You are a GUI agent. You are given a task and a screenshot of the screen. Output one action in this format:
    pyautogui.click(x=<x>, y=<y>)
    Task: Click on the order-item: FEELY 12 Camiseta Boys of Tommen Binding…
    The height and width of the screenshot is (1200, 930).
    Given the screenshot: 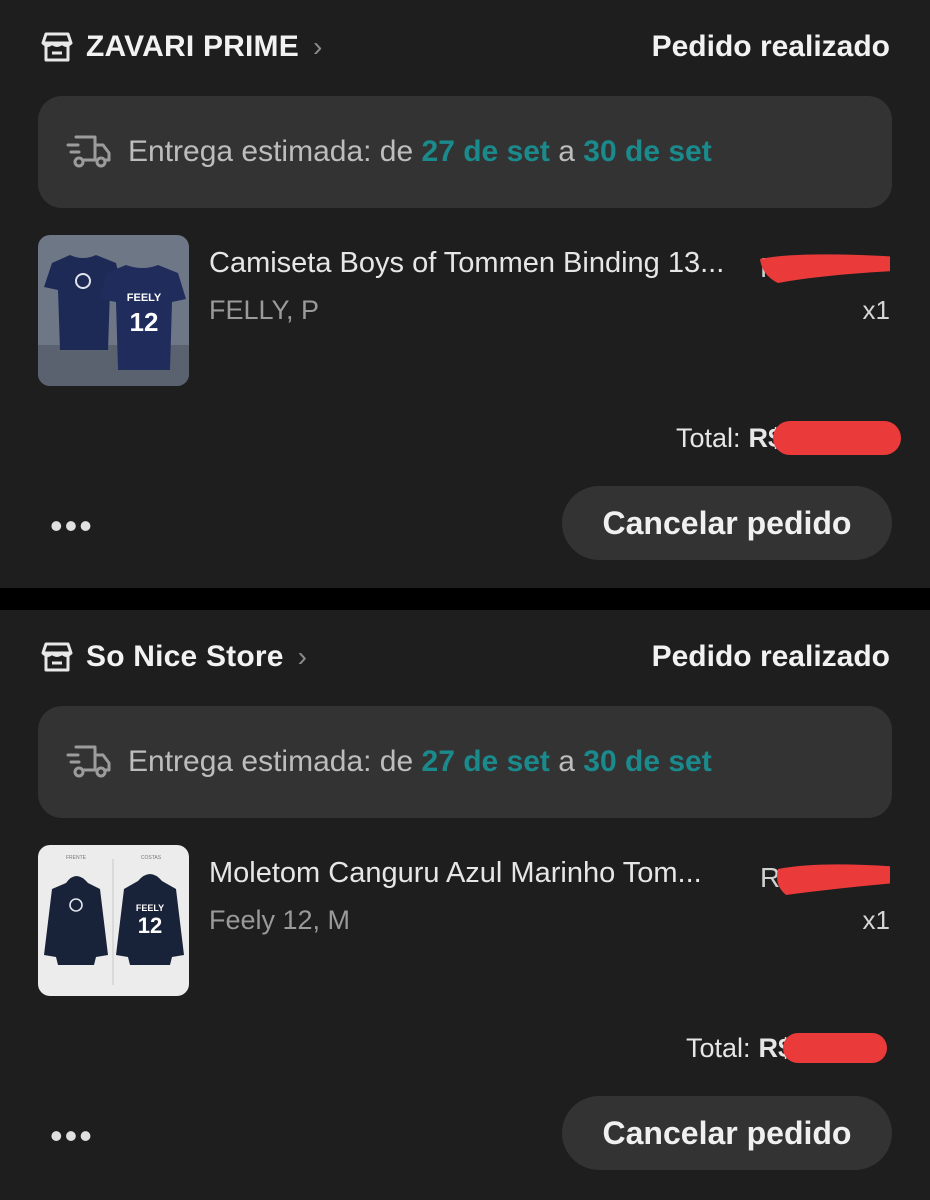 What is the action you would take?
    pyautogui.click(x=469, y=311)
    